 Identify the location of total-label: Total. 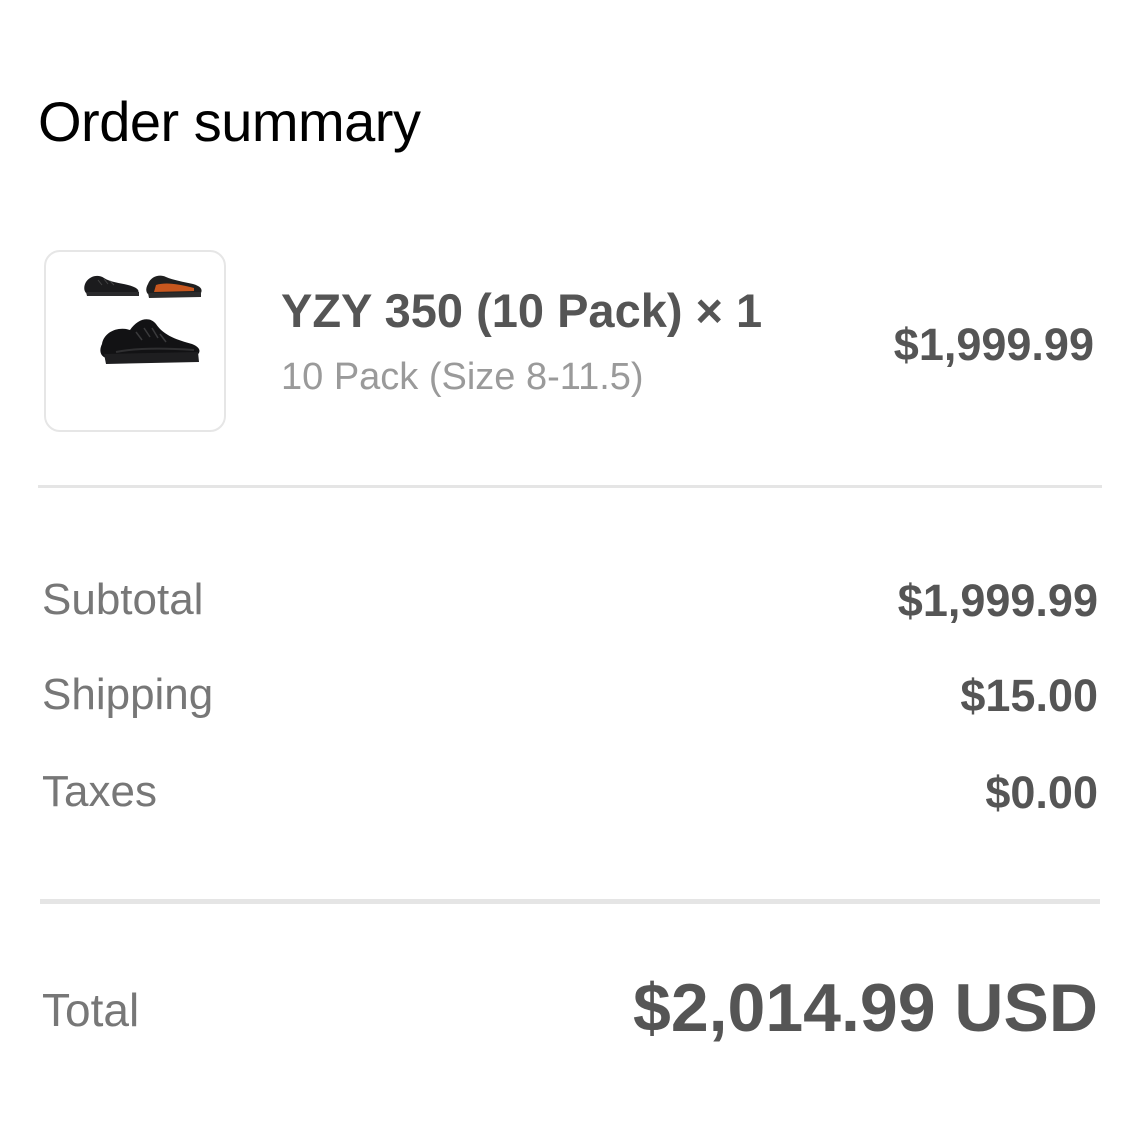
(91, 1010).